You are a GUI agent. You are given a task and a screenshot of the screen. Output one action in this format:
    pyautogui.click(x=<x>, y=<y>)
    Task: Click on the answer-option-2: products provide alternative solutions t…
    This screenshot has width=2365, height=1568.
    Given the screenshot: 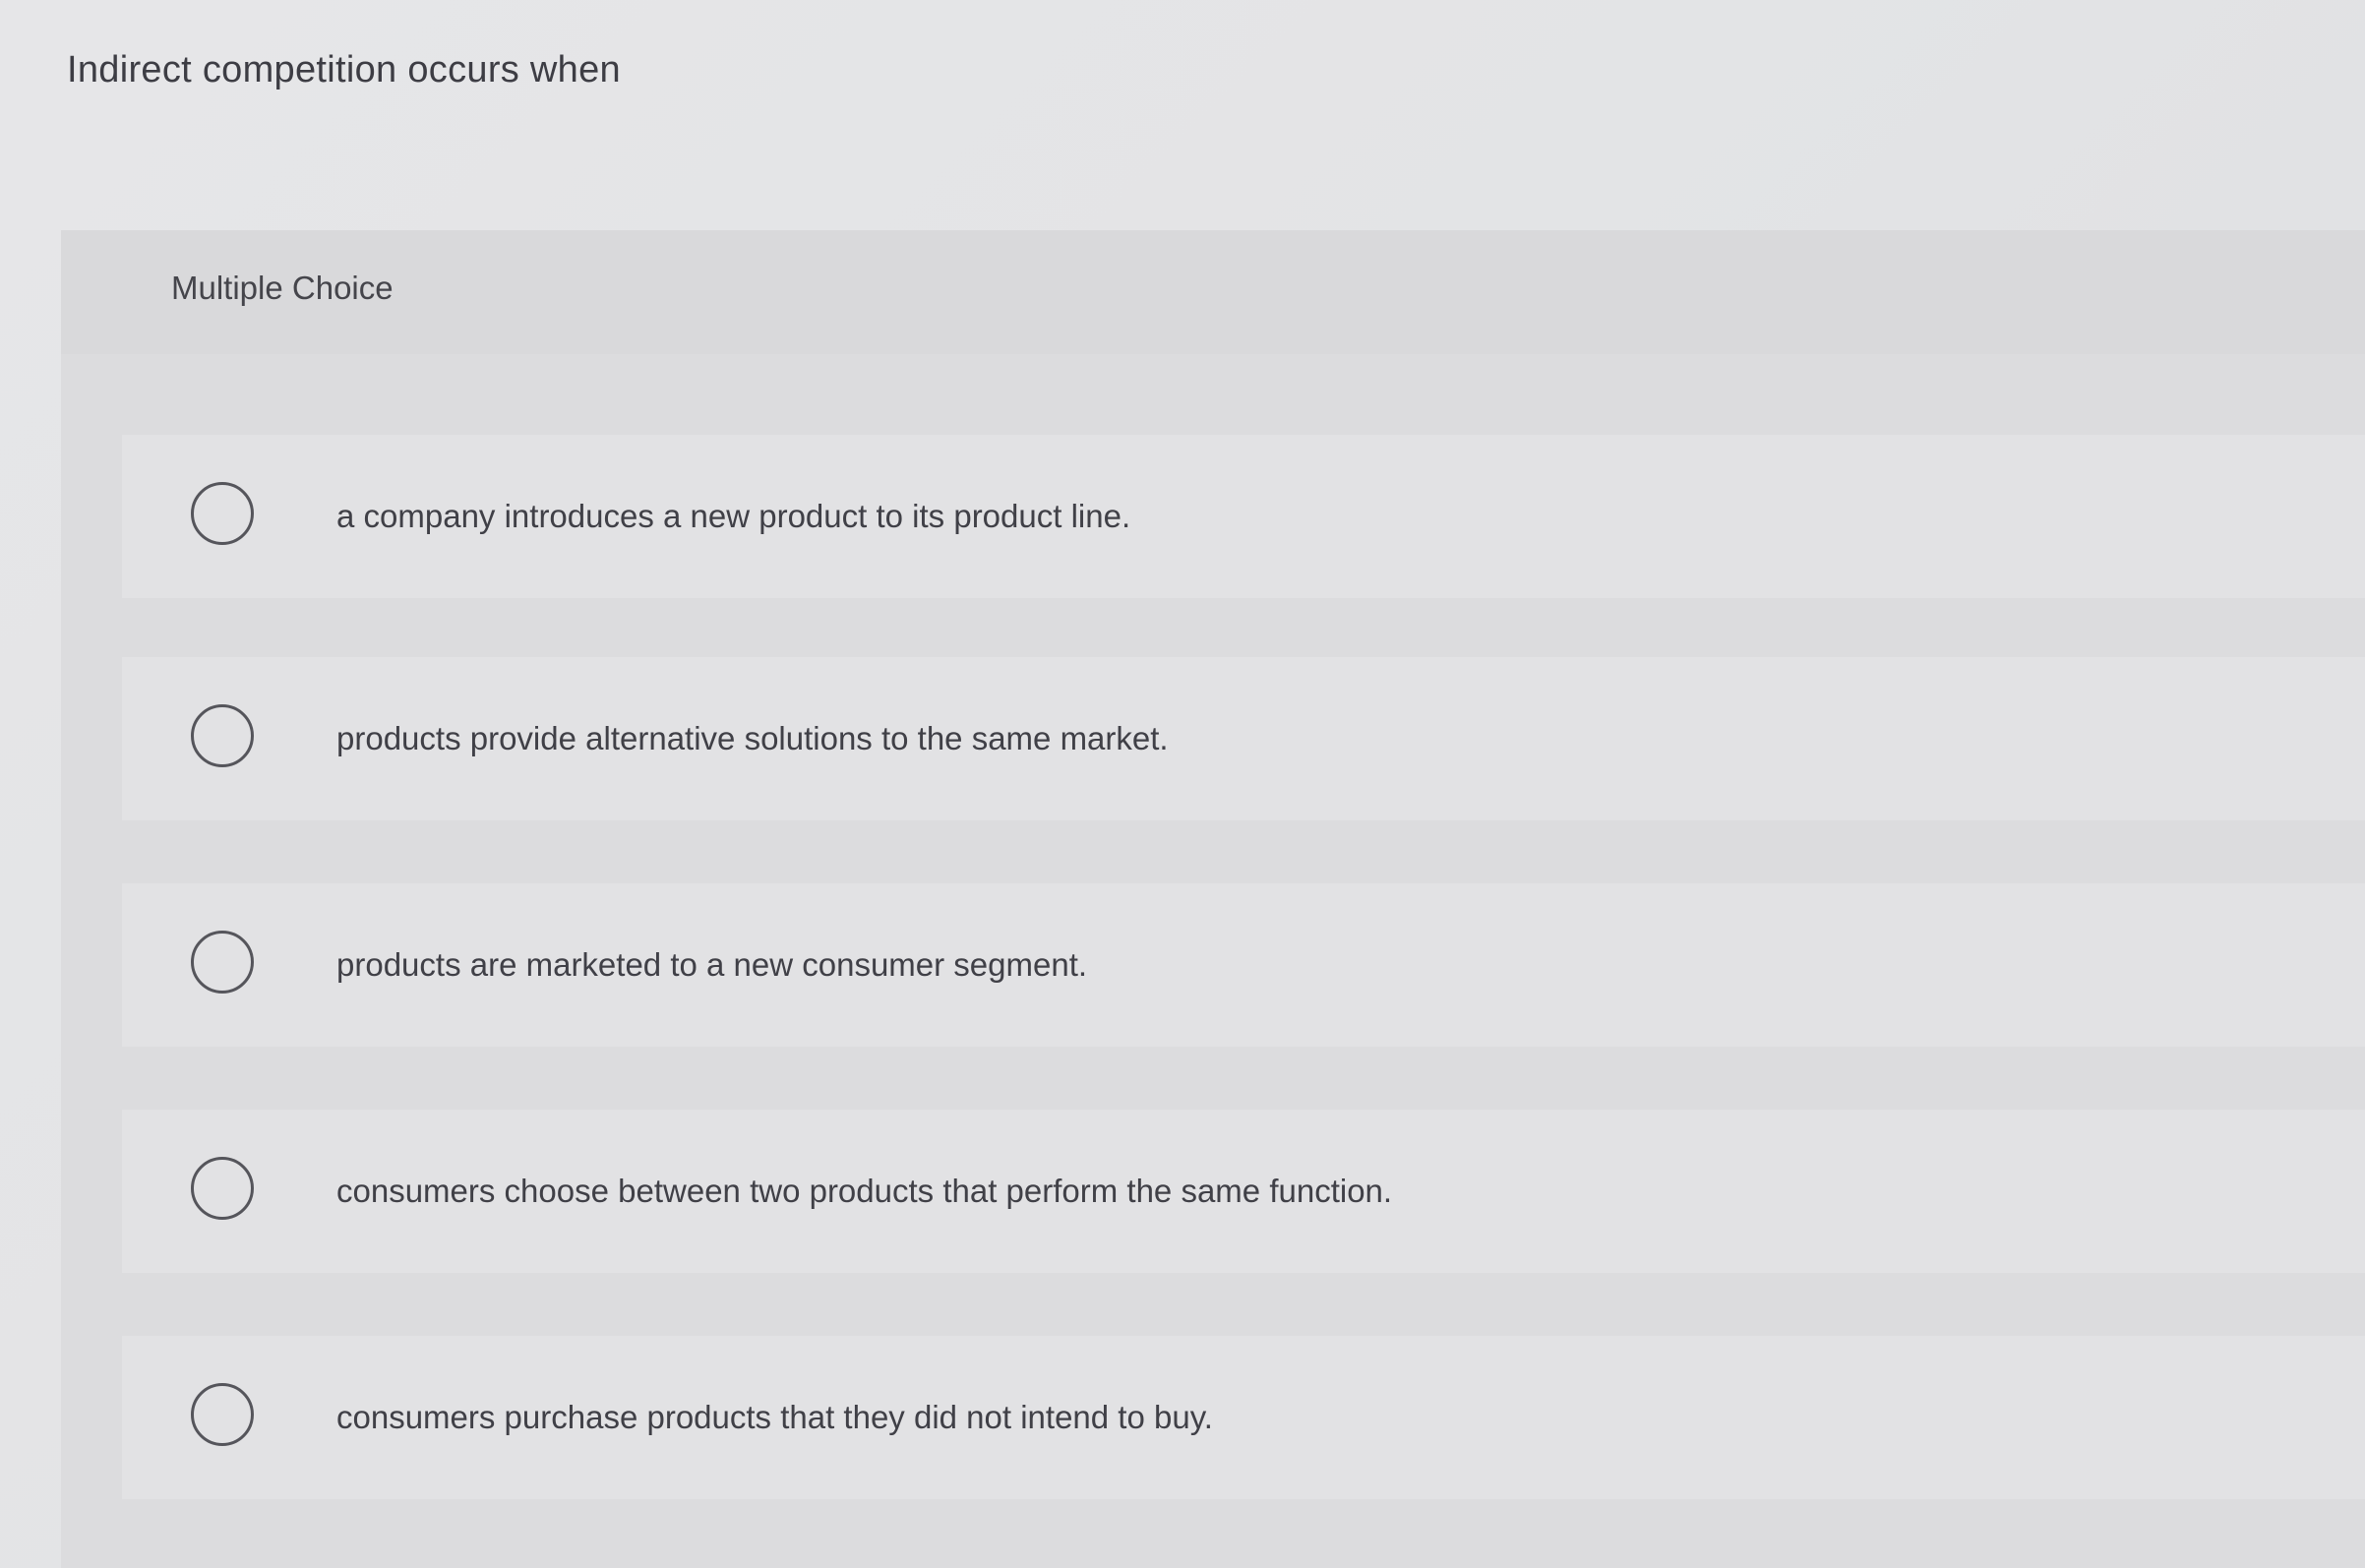 What is the action you would take?
    pyautogui.click(x=1243, y=738)
    